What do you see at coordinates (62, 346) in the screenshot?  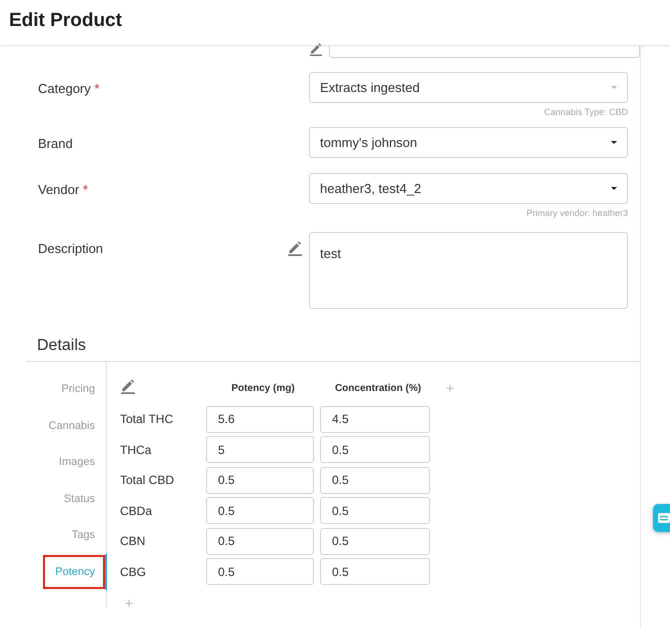 I see `section-title: Details` at bounding box center [62, 346].